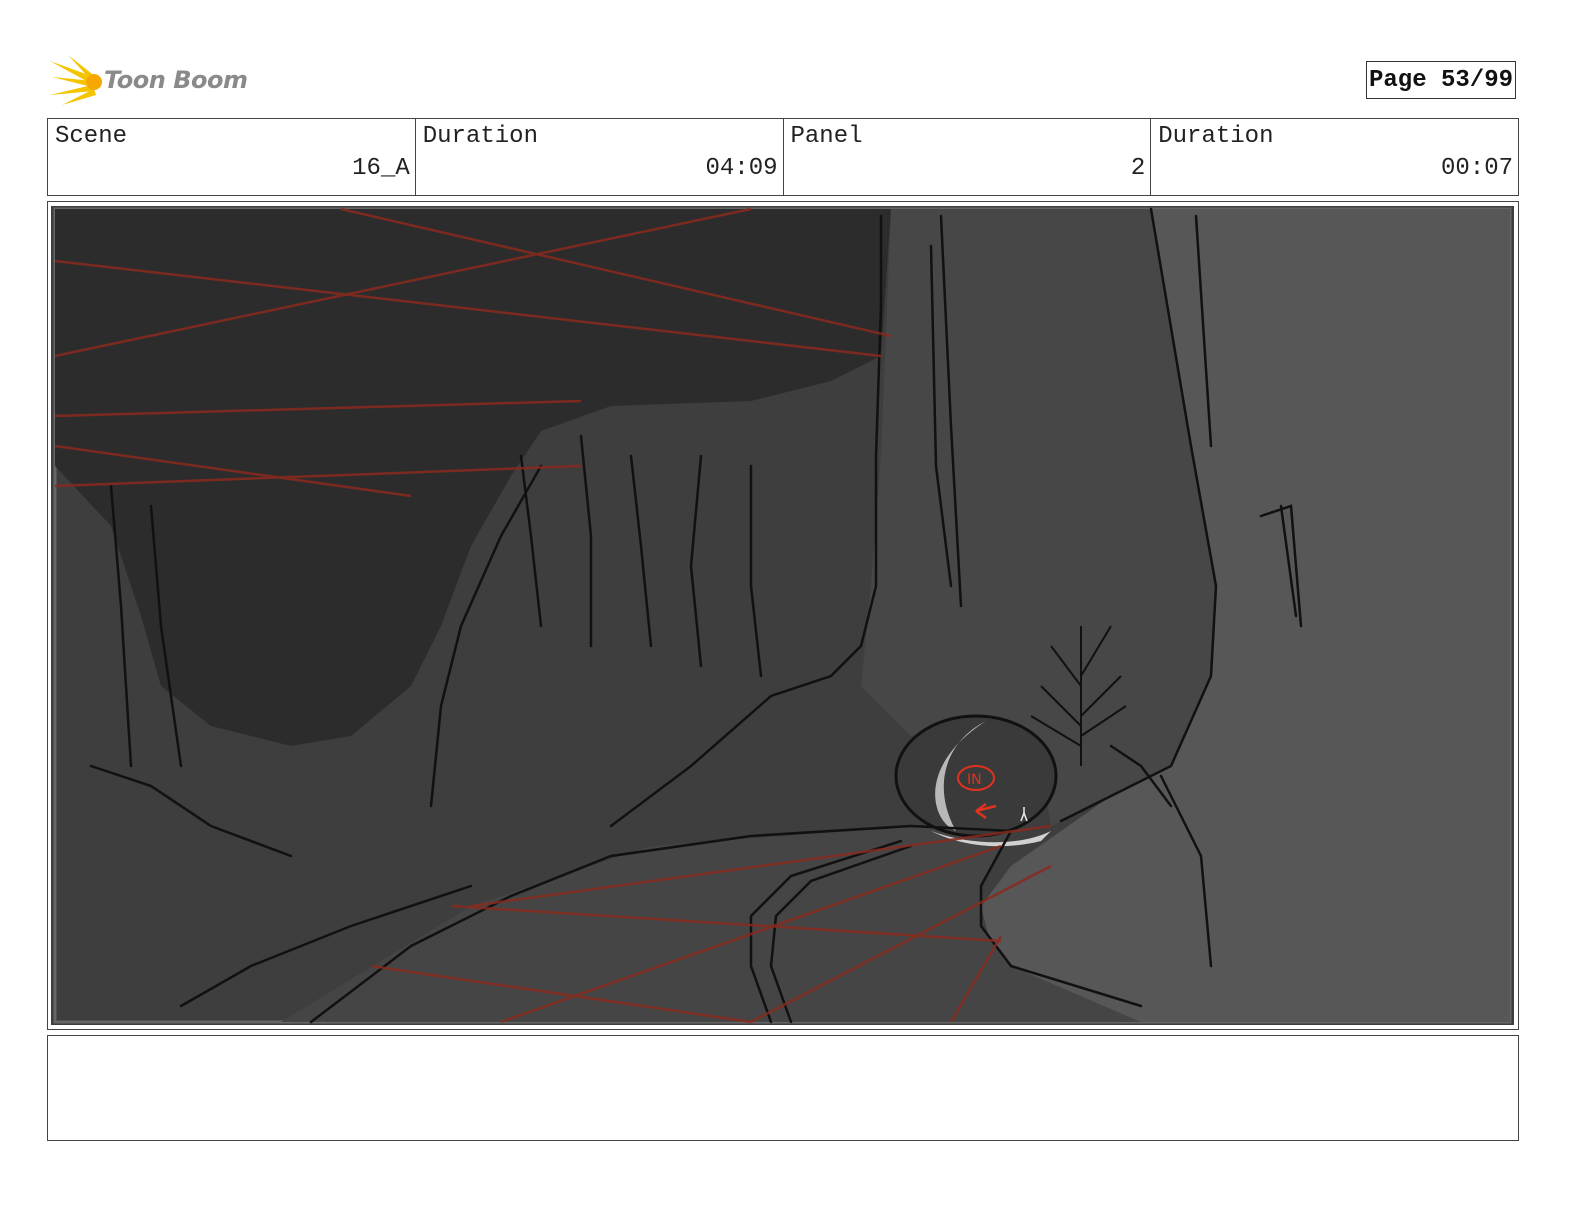  What do you see at coordinates (741, 168) in the screenshot?
I see `scene-duration-value: 04:09` at bounding box center [741, 168].